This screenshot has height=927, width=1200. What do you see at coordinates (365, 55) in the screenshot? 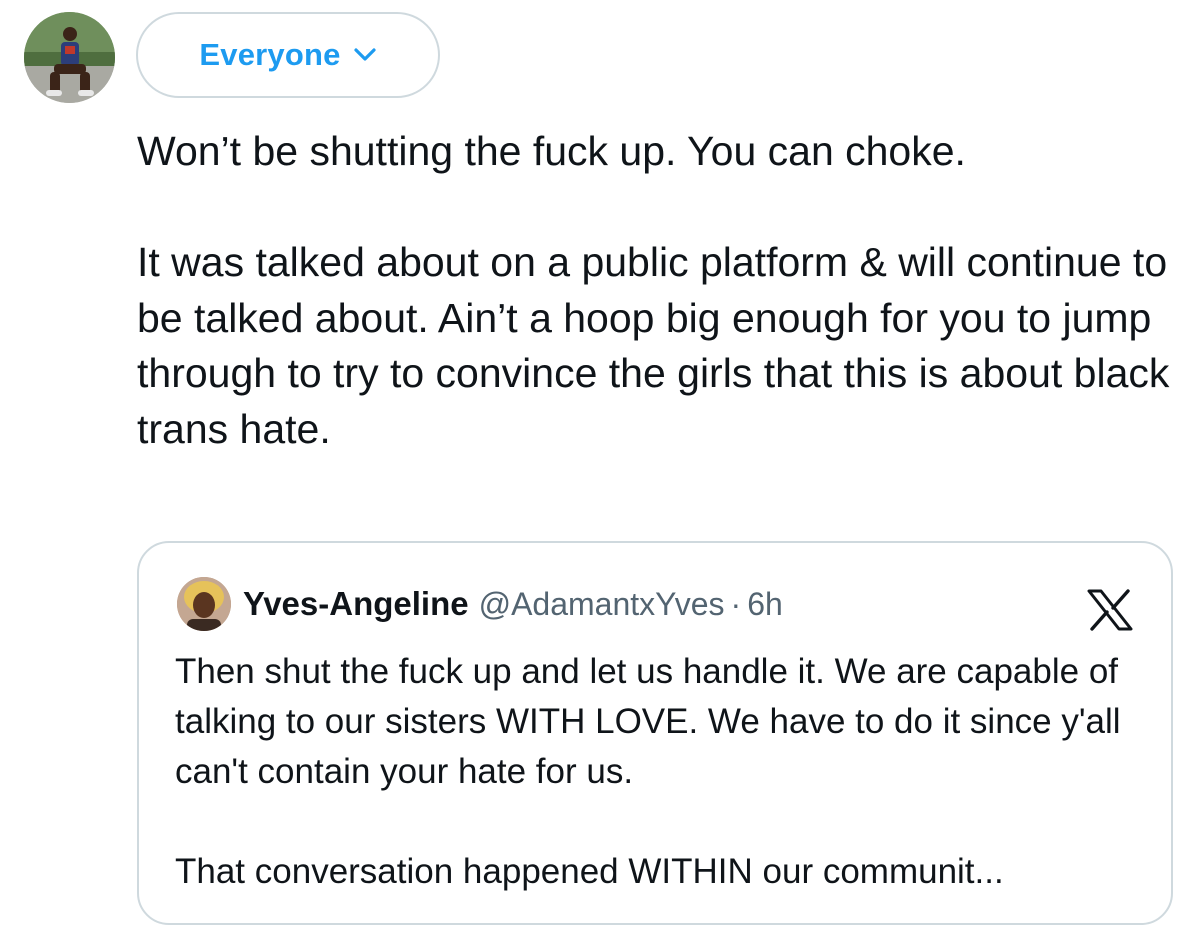
I see `chevron-down-icon` at bounding box center [365, 55].